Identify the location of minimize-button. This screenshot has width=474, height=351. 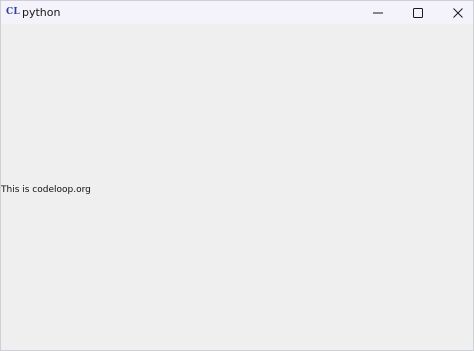
(378, 12).